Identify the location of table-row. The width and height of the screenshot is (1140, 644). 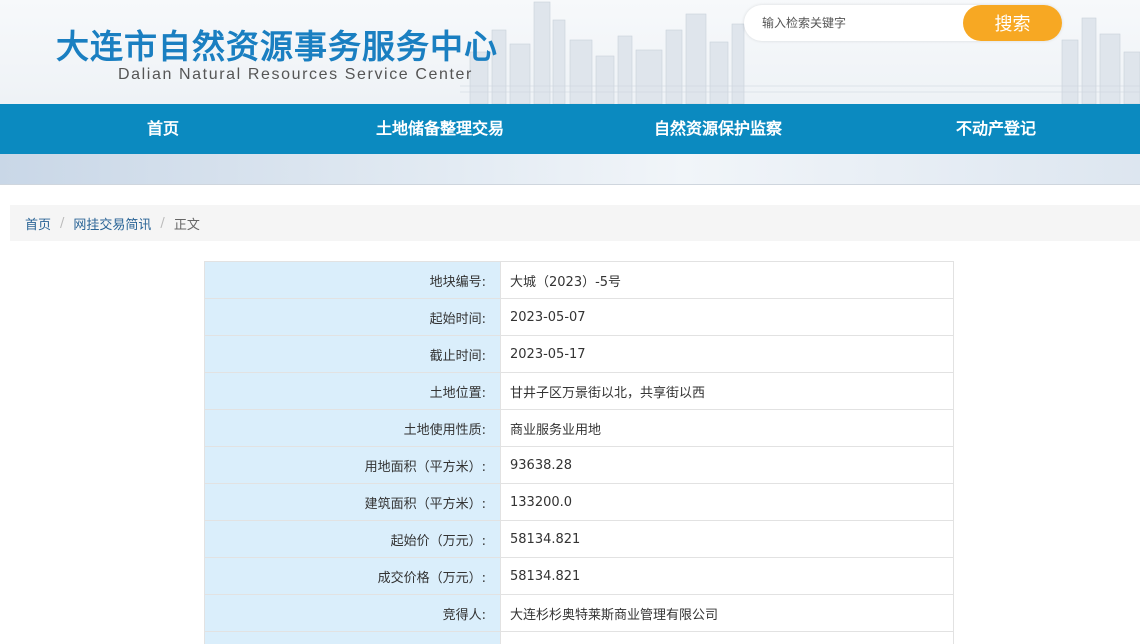
(579, 637).